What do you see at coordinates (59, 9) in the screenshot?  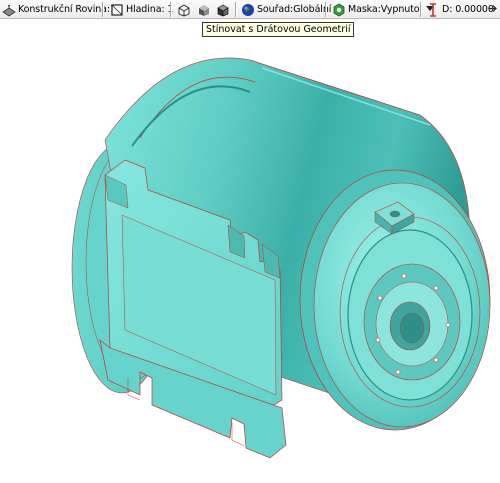 I see `construction-plane-button: Konstrukční Rovina:1` at bounding box center [59, 9].